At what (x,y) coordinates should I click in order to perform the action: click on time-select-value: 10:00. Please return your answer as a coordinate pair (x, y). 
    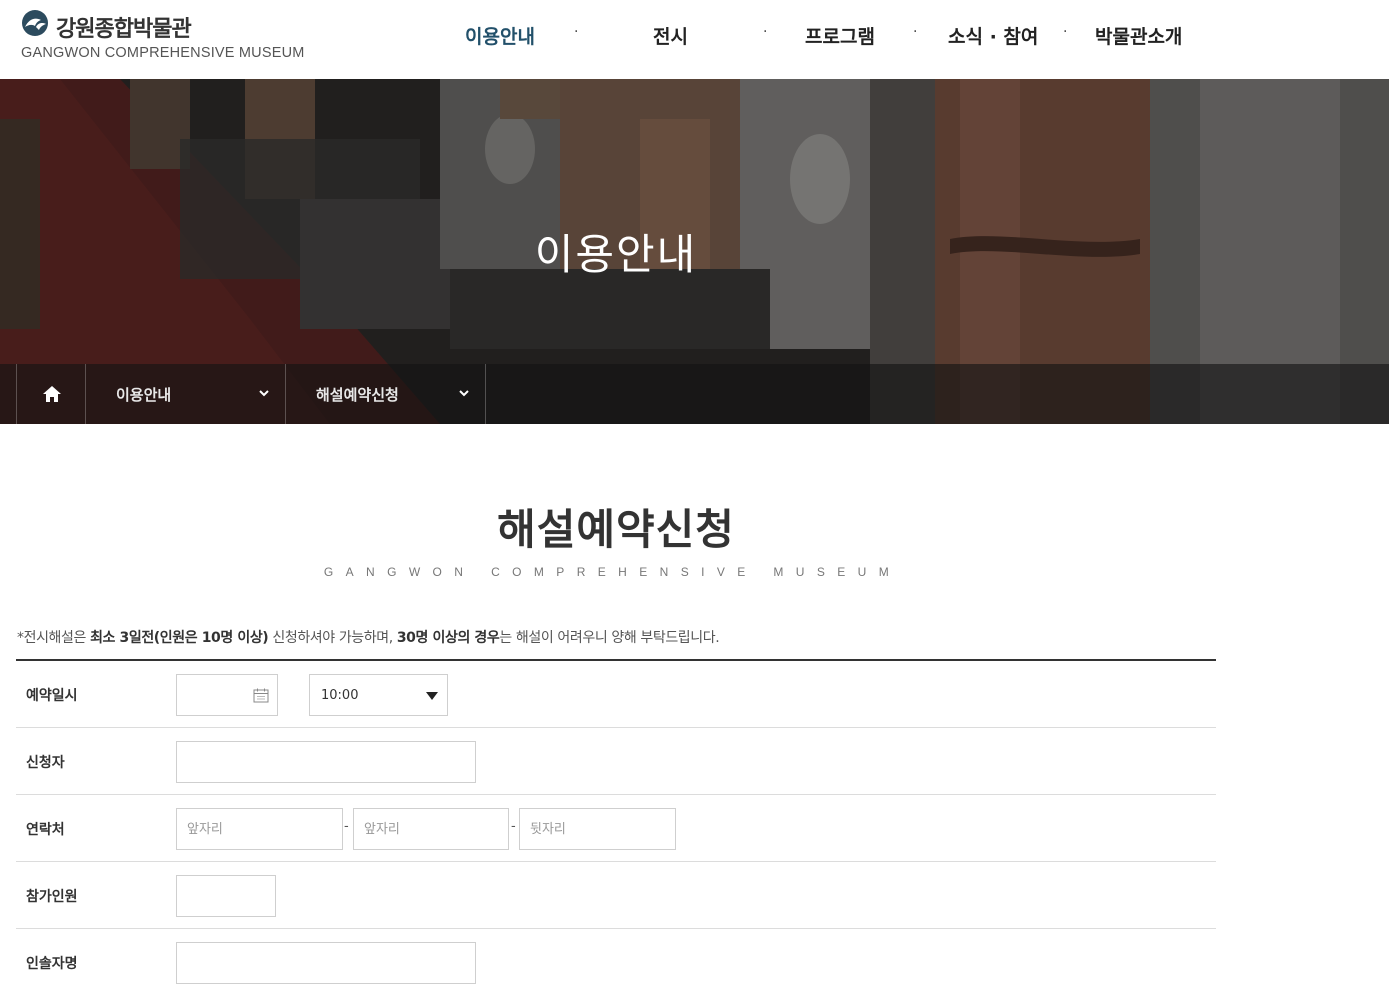
    Looking at the image, I should click on (340, 695).